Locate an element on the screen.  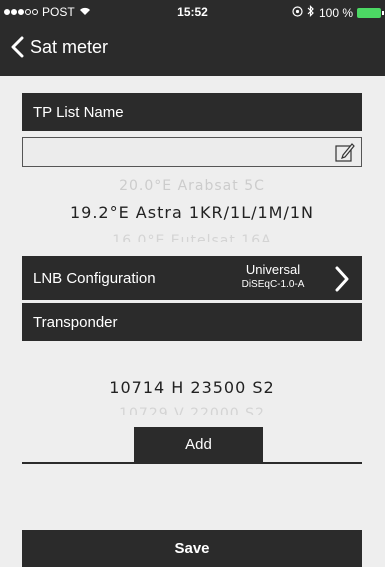
tp-list-name-field is located at coordinates (192, 152).